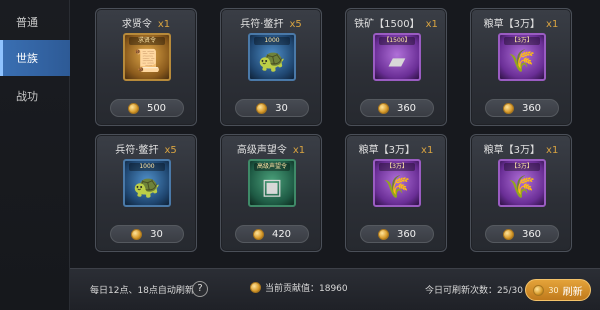 This screenshot has width=600, height=310. What do you see at coordinates (272, 187) in the screenshot?
I see `token-glyph: ▣` at bounding box center [272, 187].